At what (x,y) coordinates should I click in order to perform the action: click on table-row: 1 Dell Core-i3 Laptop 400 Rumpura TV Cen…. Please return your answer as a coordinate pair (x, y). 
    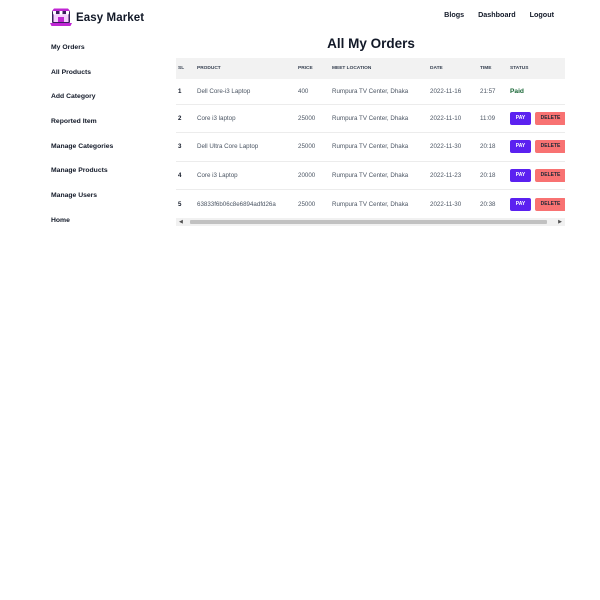
    Looking at the image, I should click on (370, 91).